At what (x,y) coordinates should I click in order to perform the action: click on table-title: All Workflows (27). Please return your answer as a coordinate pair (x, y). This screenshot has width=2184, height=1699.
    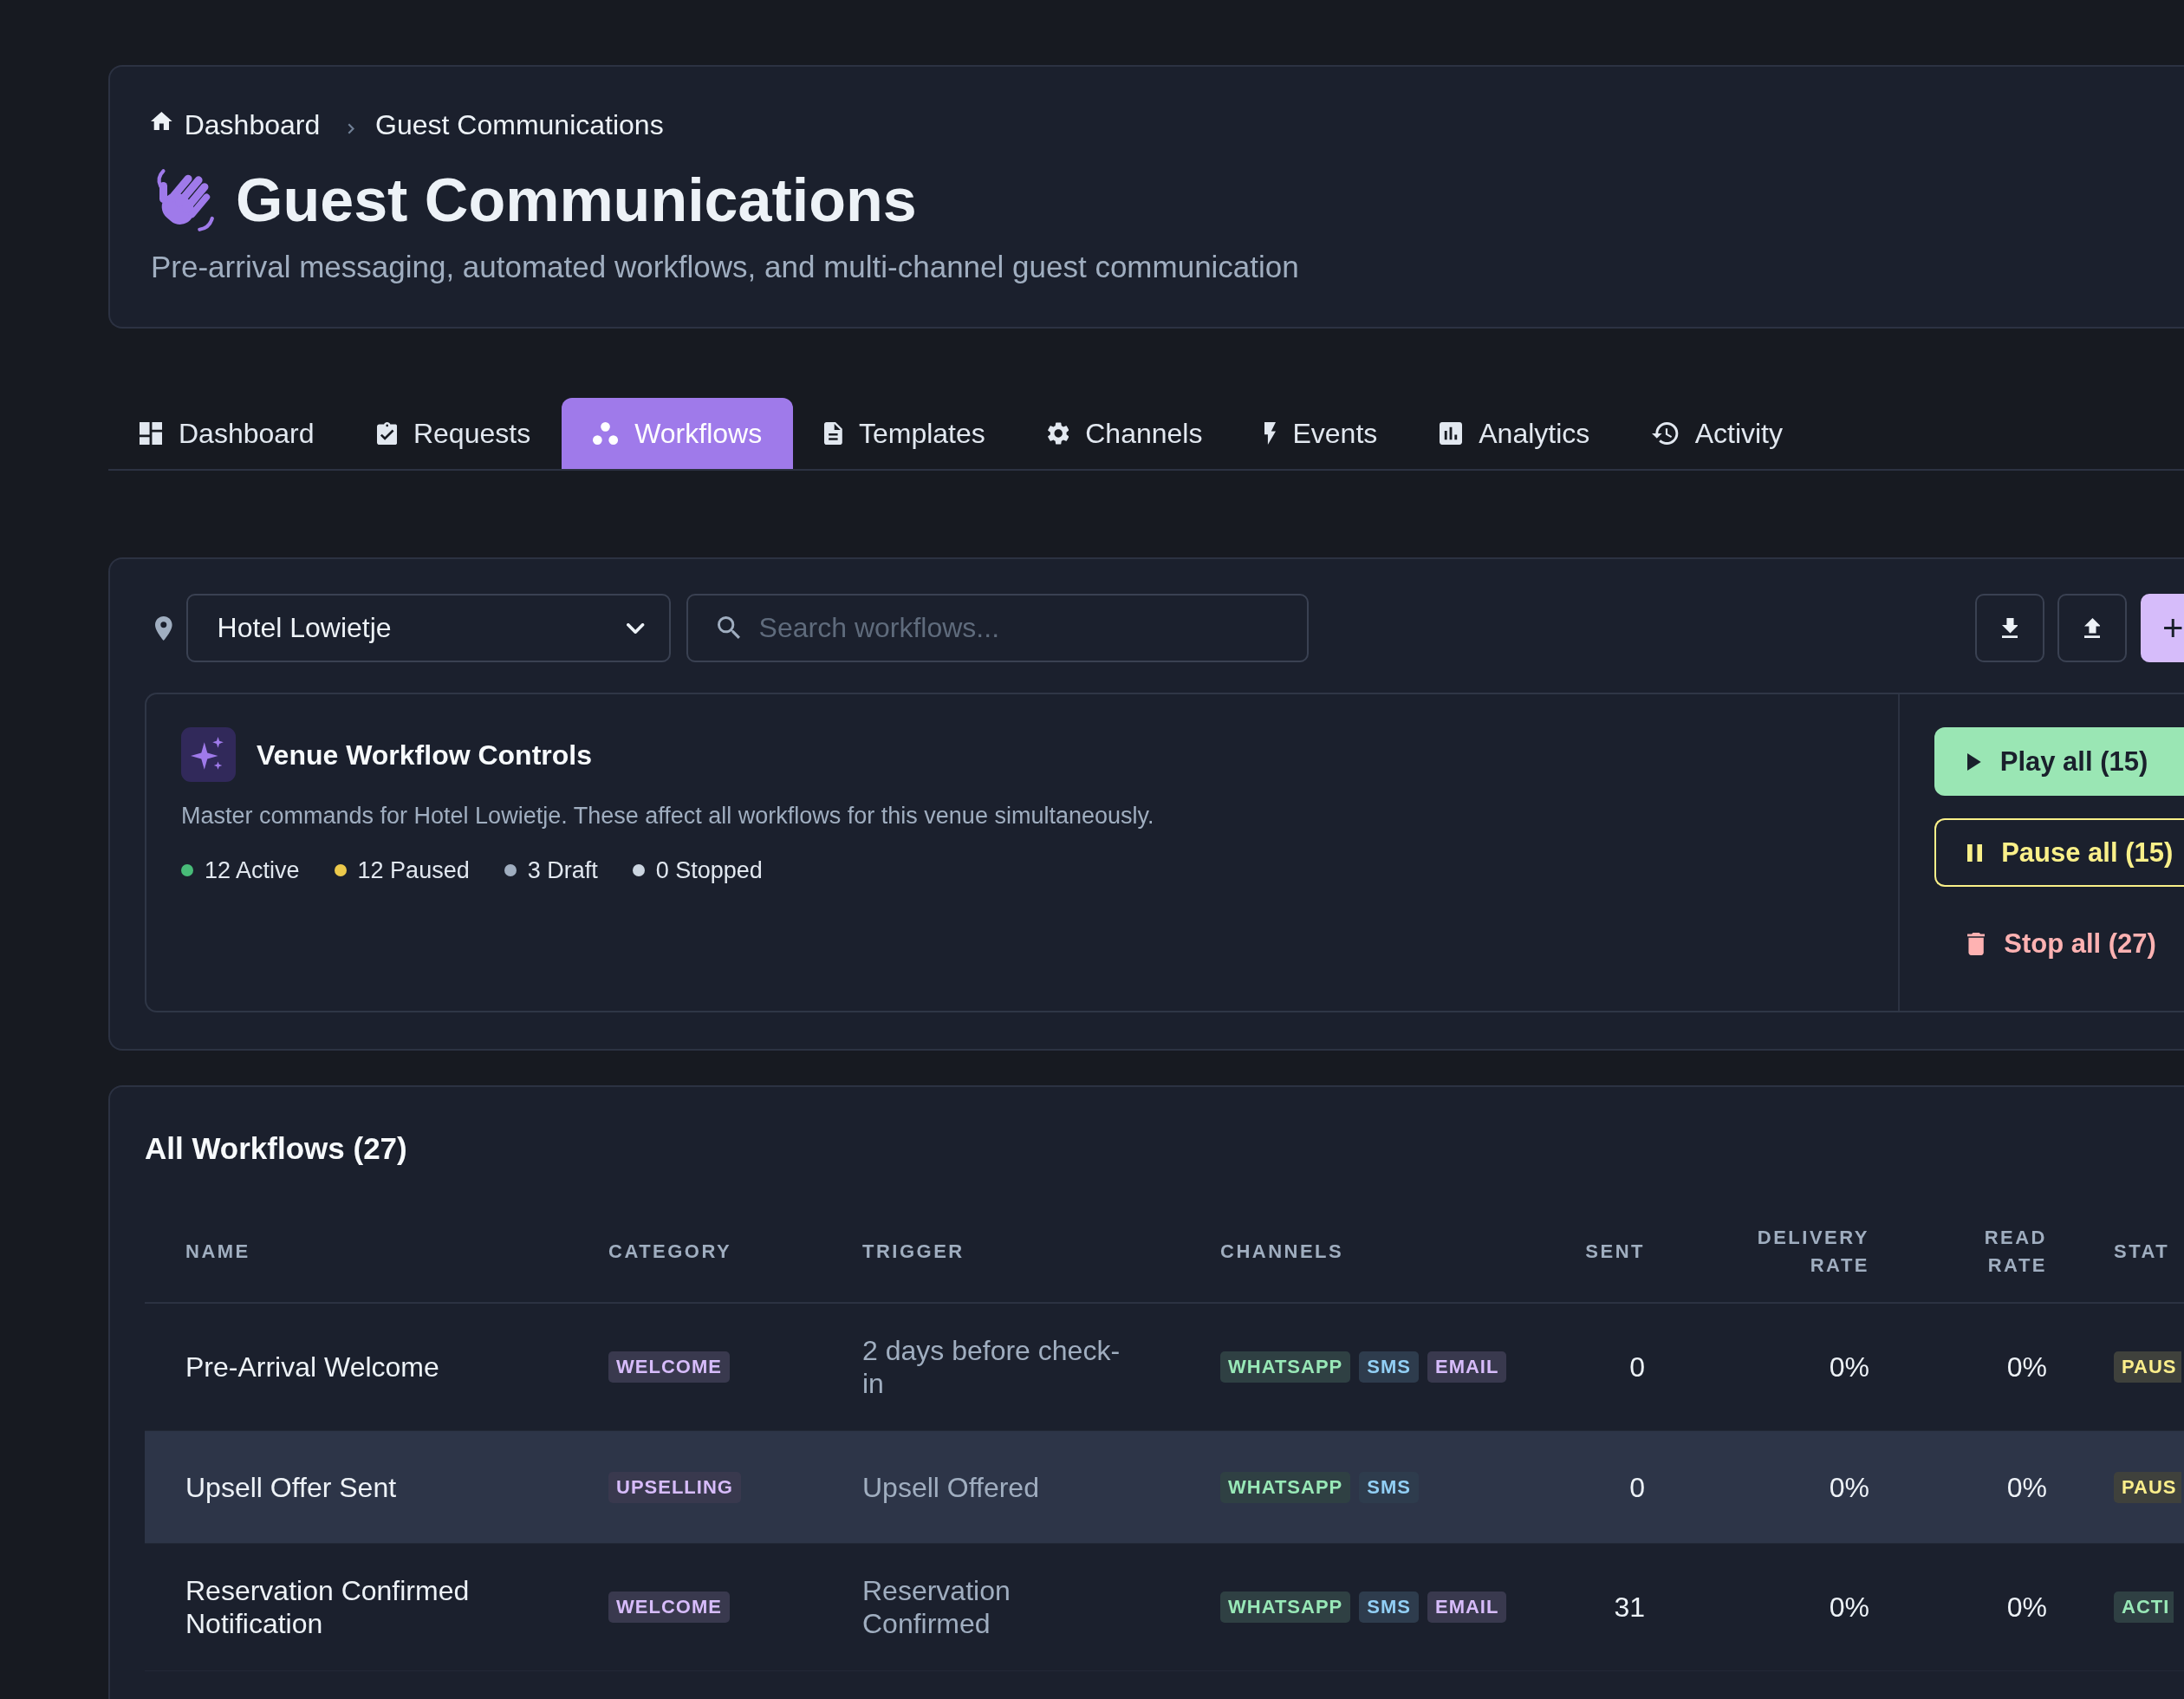
    Looking at the image, I should click on (276, 1148).